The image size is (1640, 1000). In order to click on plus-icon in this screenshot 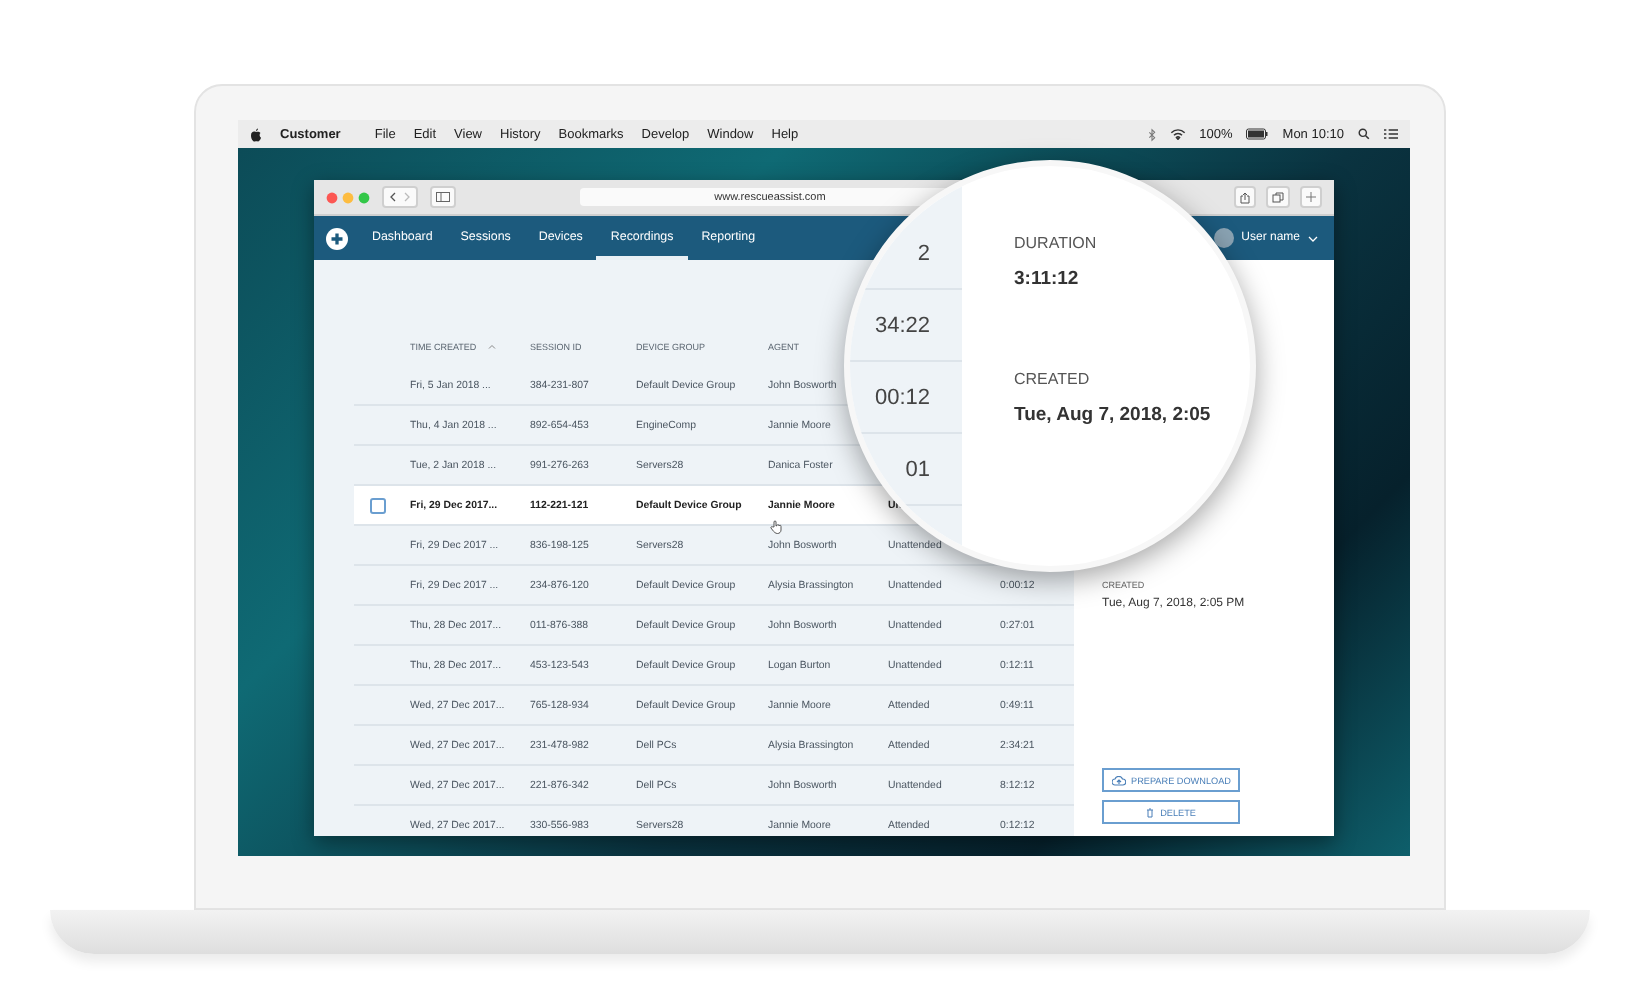, I will do `click(1311, 197)`.